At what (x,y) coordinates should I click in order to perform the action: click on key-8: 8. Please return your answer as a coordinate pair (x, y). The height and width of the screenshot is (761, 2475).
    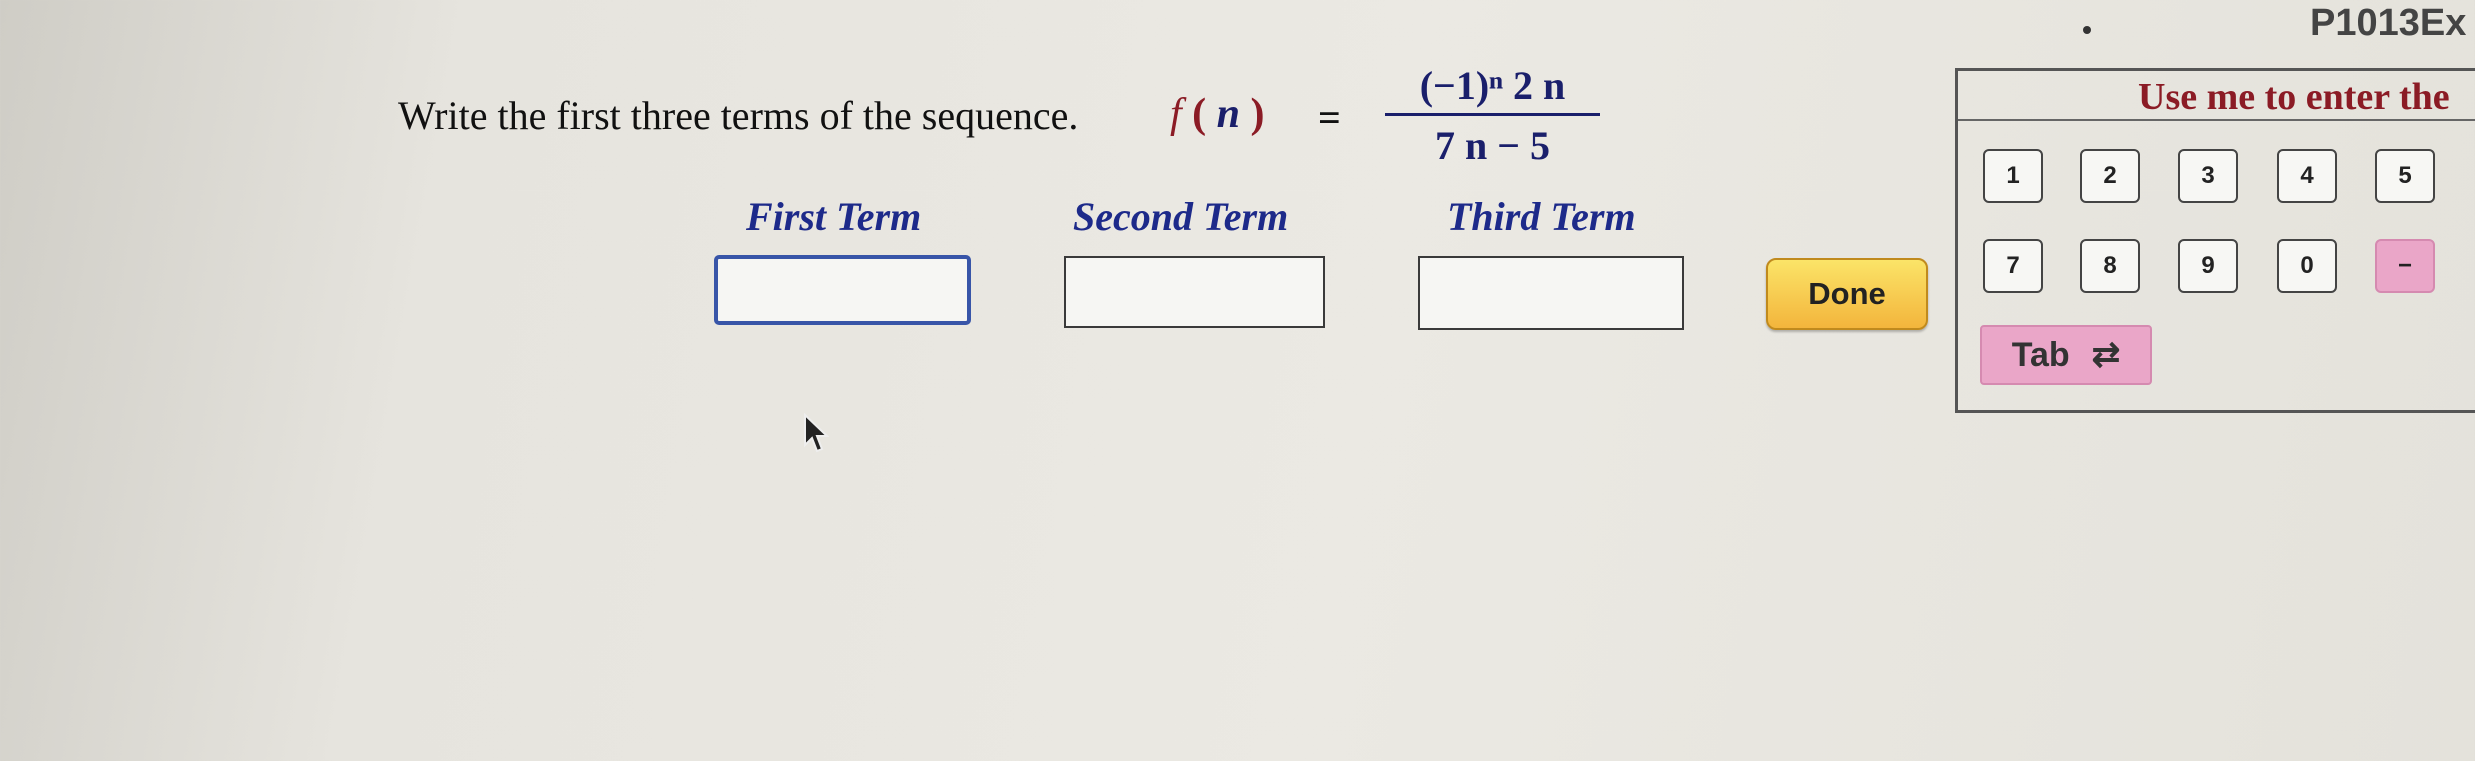
    Looking at the image, I should click on (2110, 266).